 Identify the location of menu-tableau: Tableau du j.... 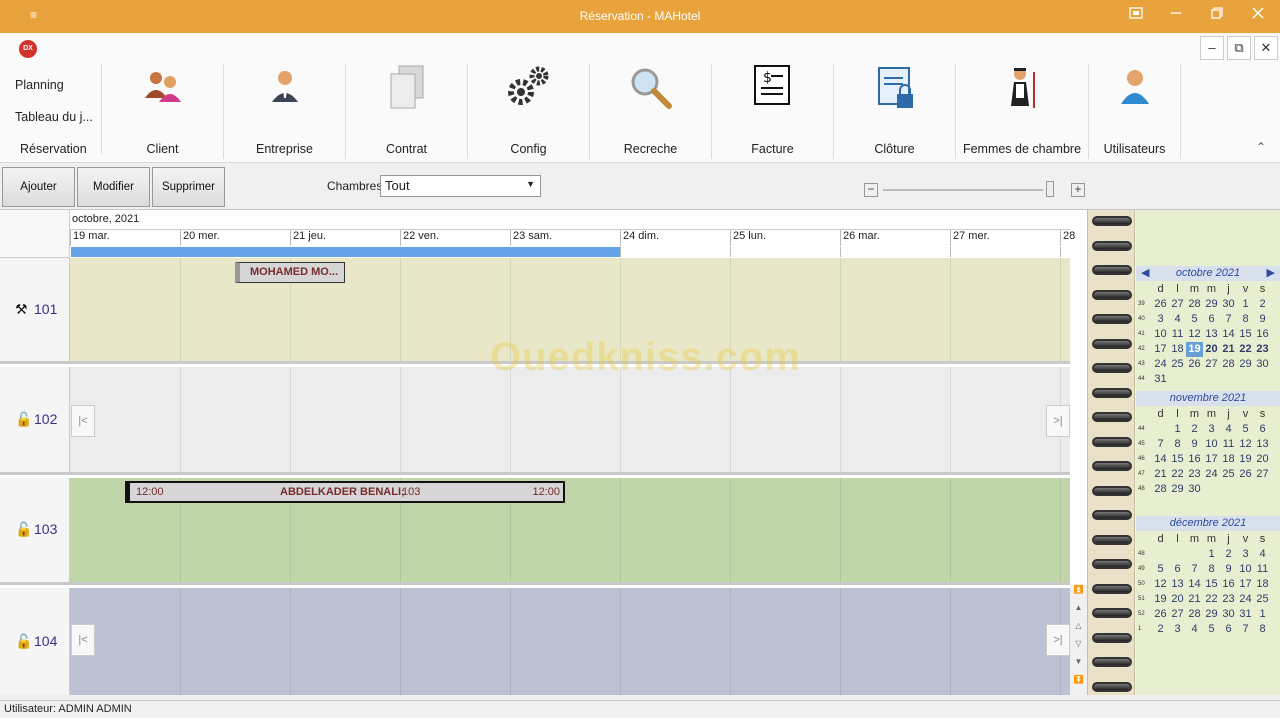
(54, 117).